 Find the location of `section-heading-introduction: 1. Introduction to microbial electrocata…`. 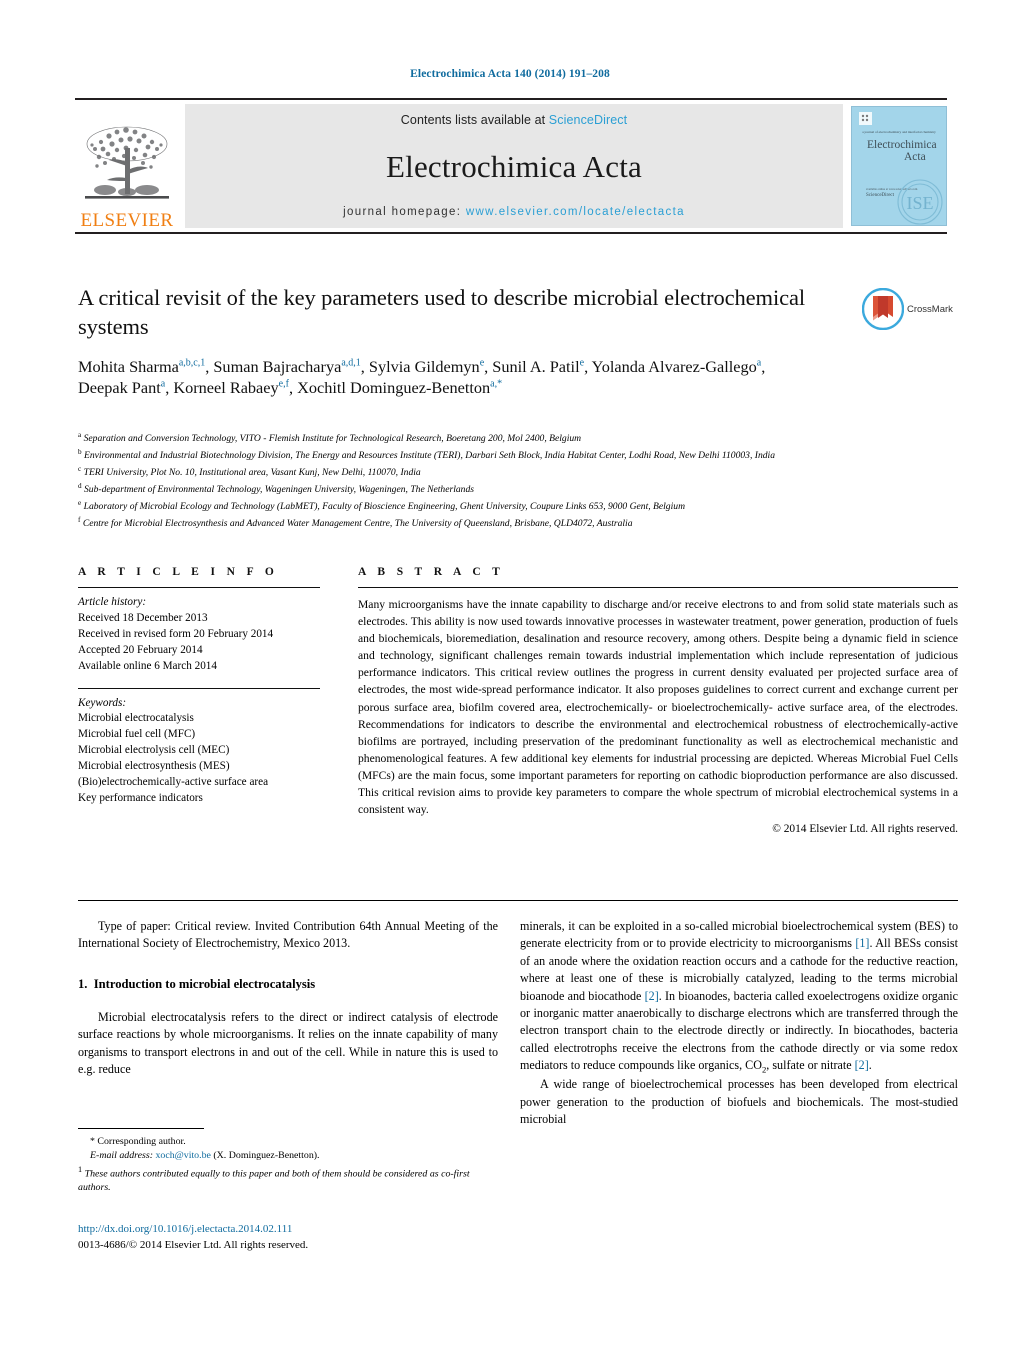

section-heading-introduction: 1. Introduction to microbial electrocata… is located at coordinates (288, 984).